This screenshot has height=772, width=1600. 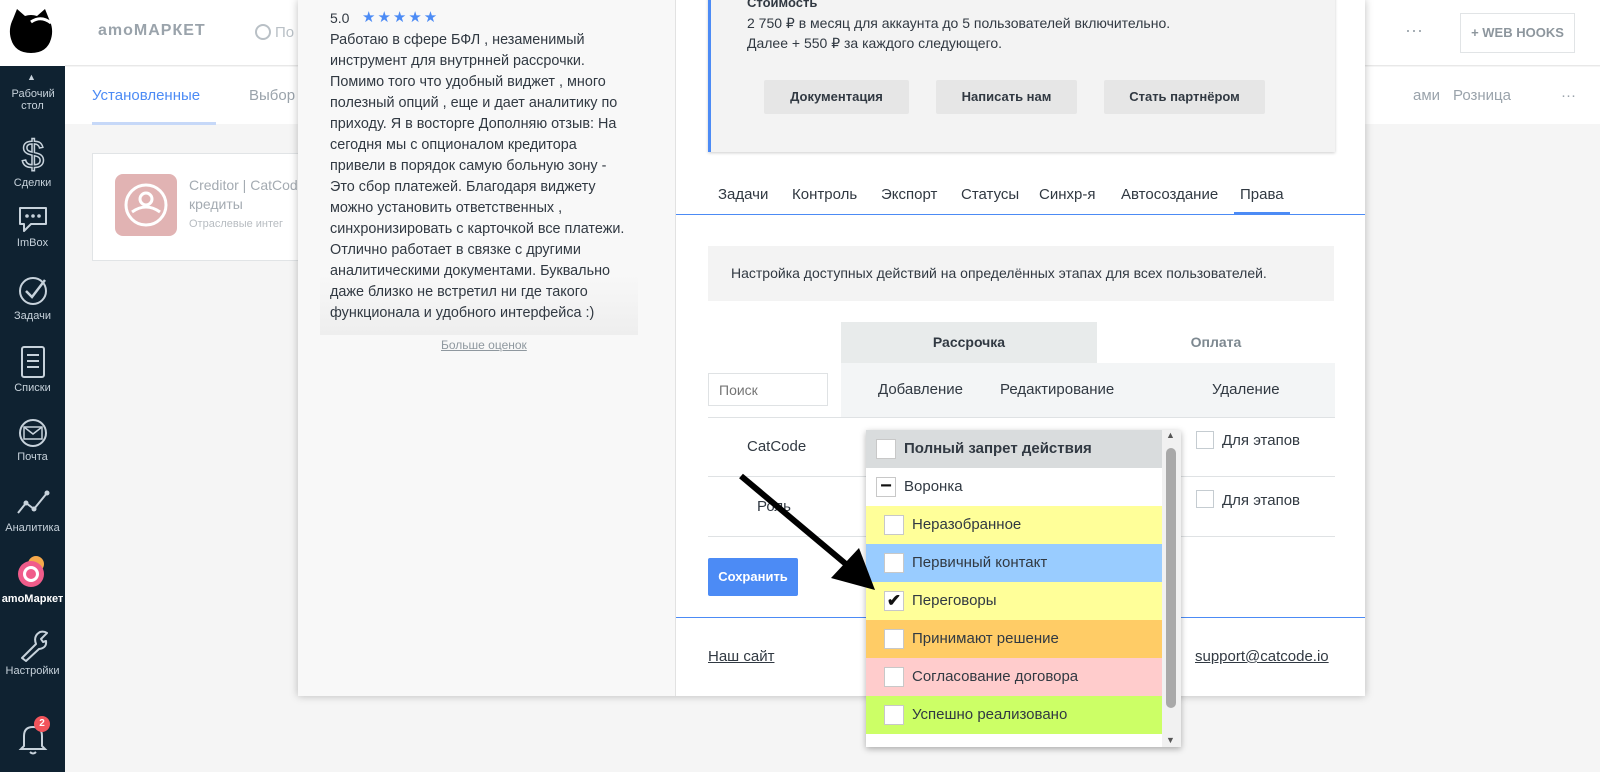 I want to click on sidebar-item-leads: $ Сделки, so click(x=32, y=160).